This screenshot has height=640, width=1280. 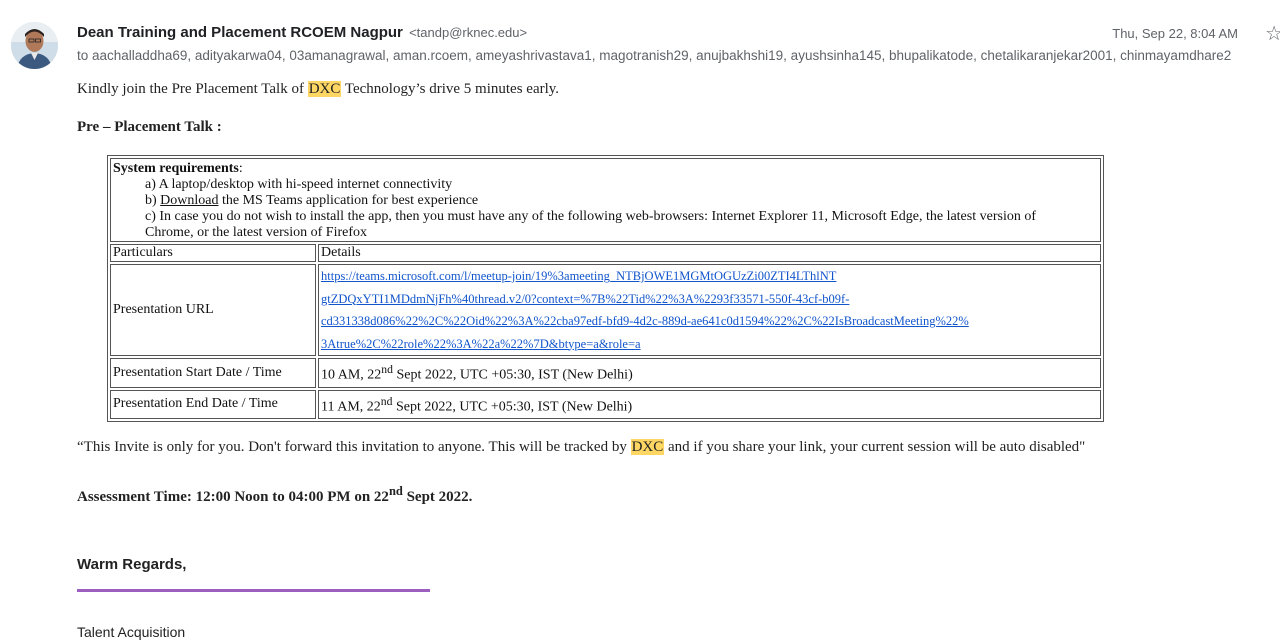 I want to click on sender-email: <tandp@rknec.edu>, so click(x=468, y=32).